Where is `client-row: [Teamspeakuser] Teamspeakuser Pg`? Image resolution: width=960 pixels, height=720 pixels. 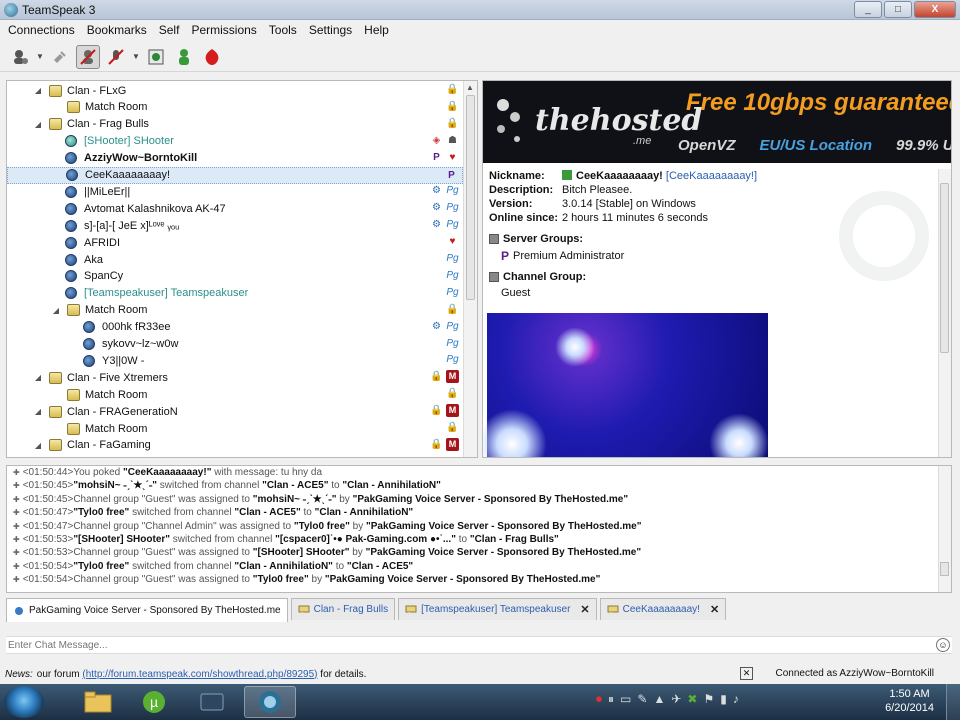
client-row: [Teamspeakuser] Teamspeakuser Pg is located at coordinates (235, 293).